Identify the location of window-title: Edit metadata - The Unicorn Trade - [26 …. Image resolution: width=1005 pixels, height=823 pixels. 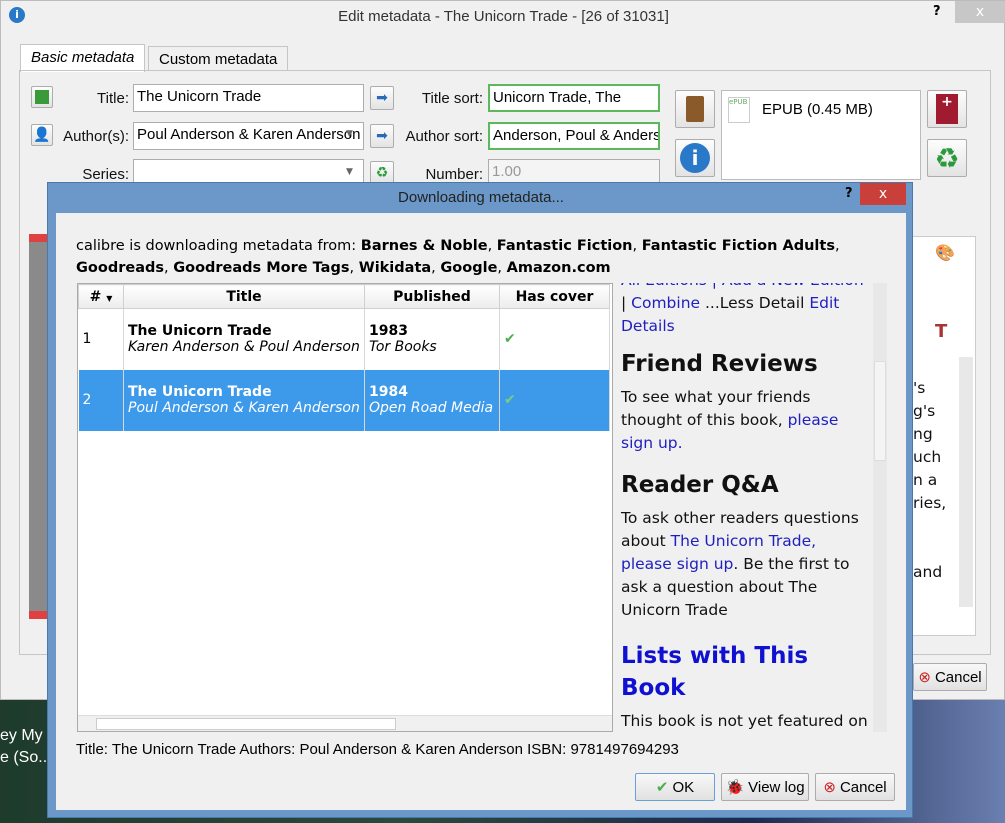
(503, 16).